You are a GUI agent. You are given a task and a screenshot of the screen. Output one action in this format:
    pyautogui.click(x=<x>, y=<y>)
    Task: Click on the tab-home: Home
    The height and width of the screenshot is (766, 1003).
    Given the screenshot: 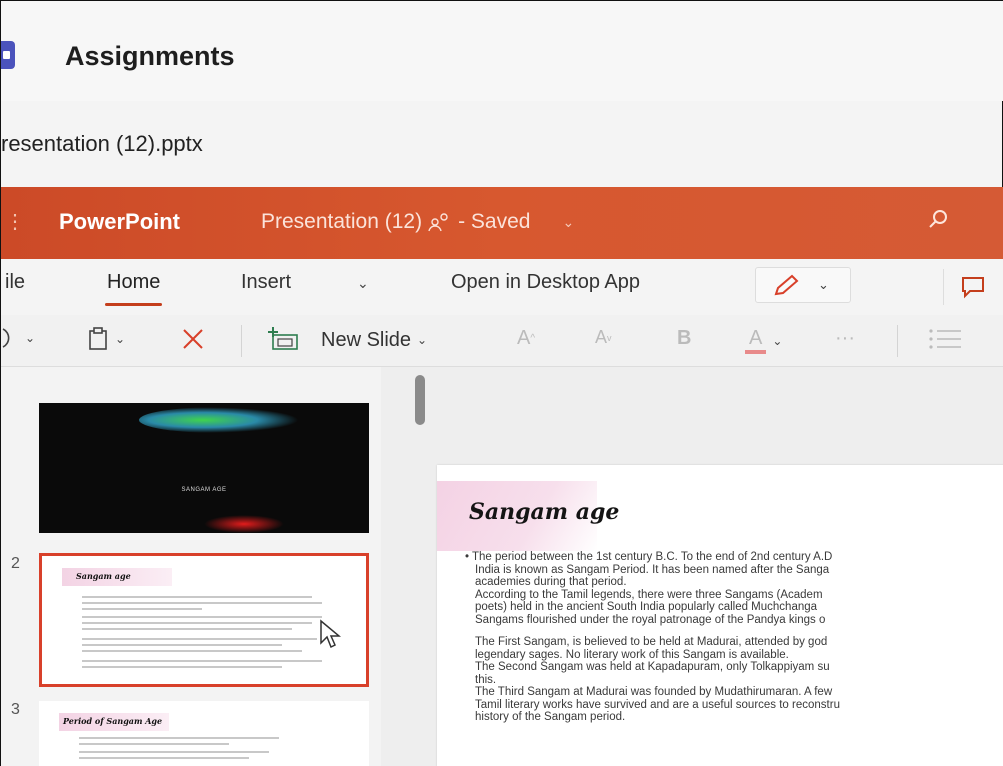 What is the action you would take?
    pyautogui.click(x=133, y=288)
    